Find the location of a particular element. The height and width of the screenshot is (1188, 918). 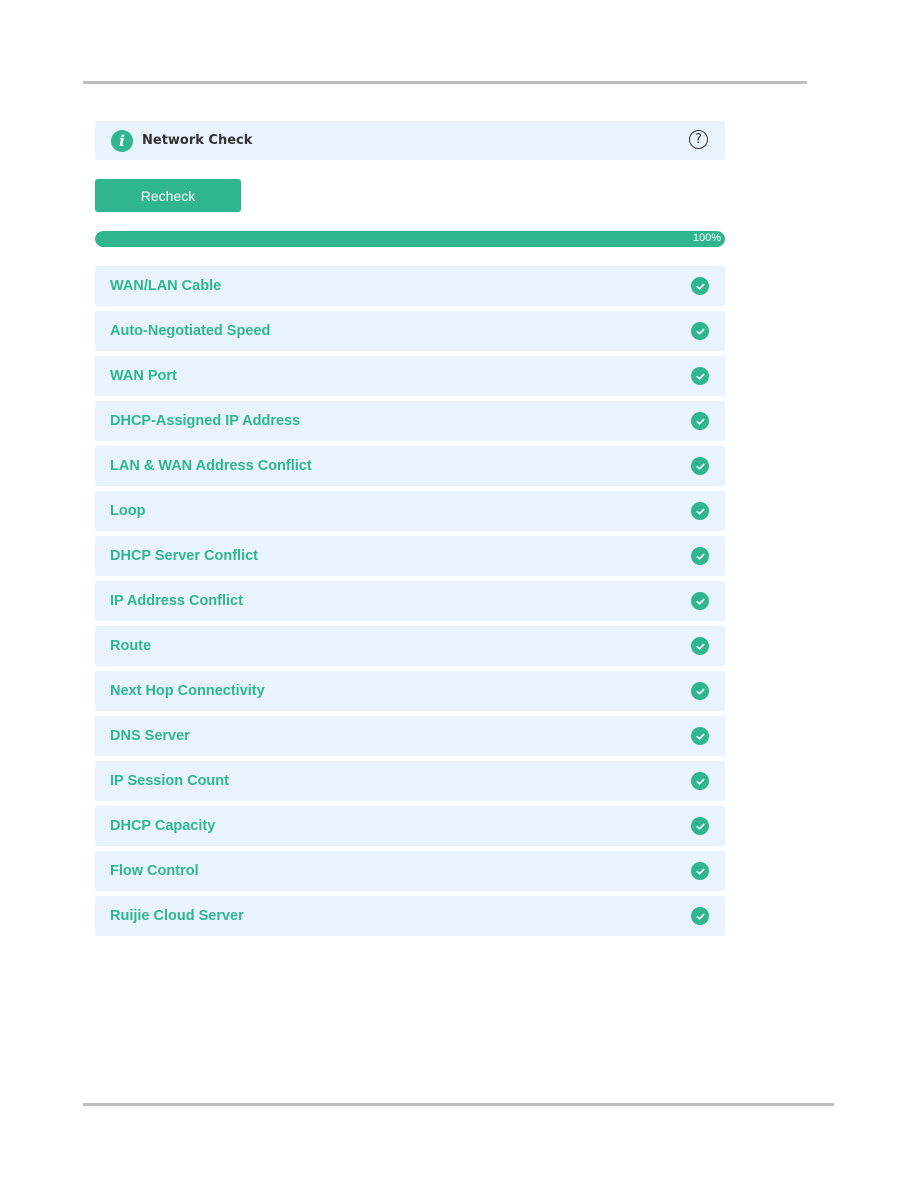

question-circle-icon: ? is located at coordinates (698, 139).